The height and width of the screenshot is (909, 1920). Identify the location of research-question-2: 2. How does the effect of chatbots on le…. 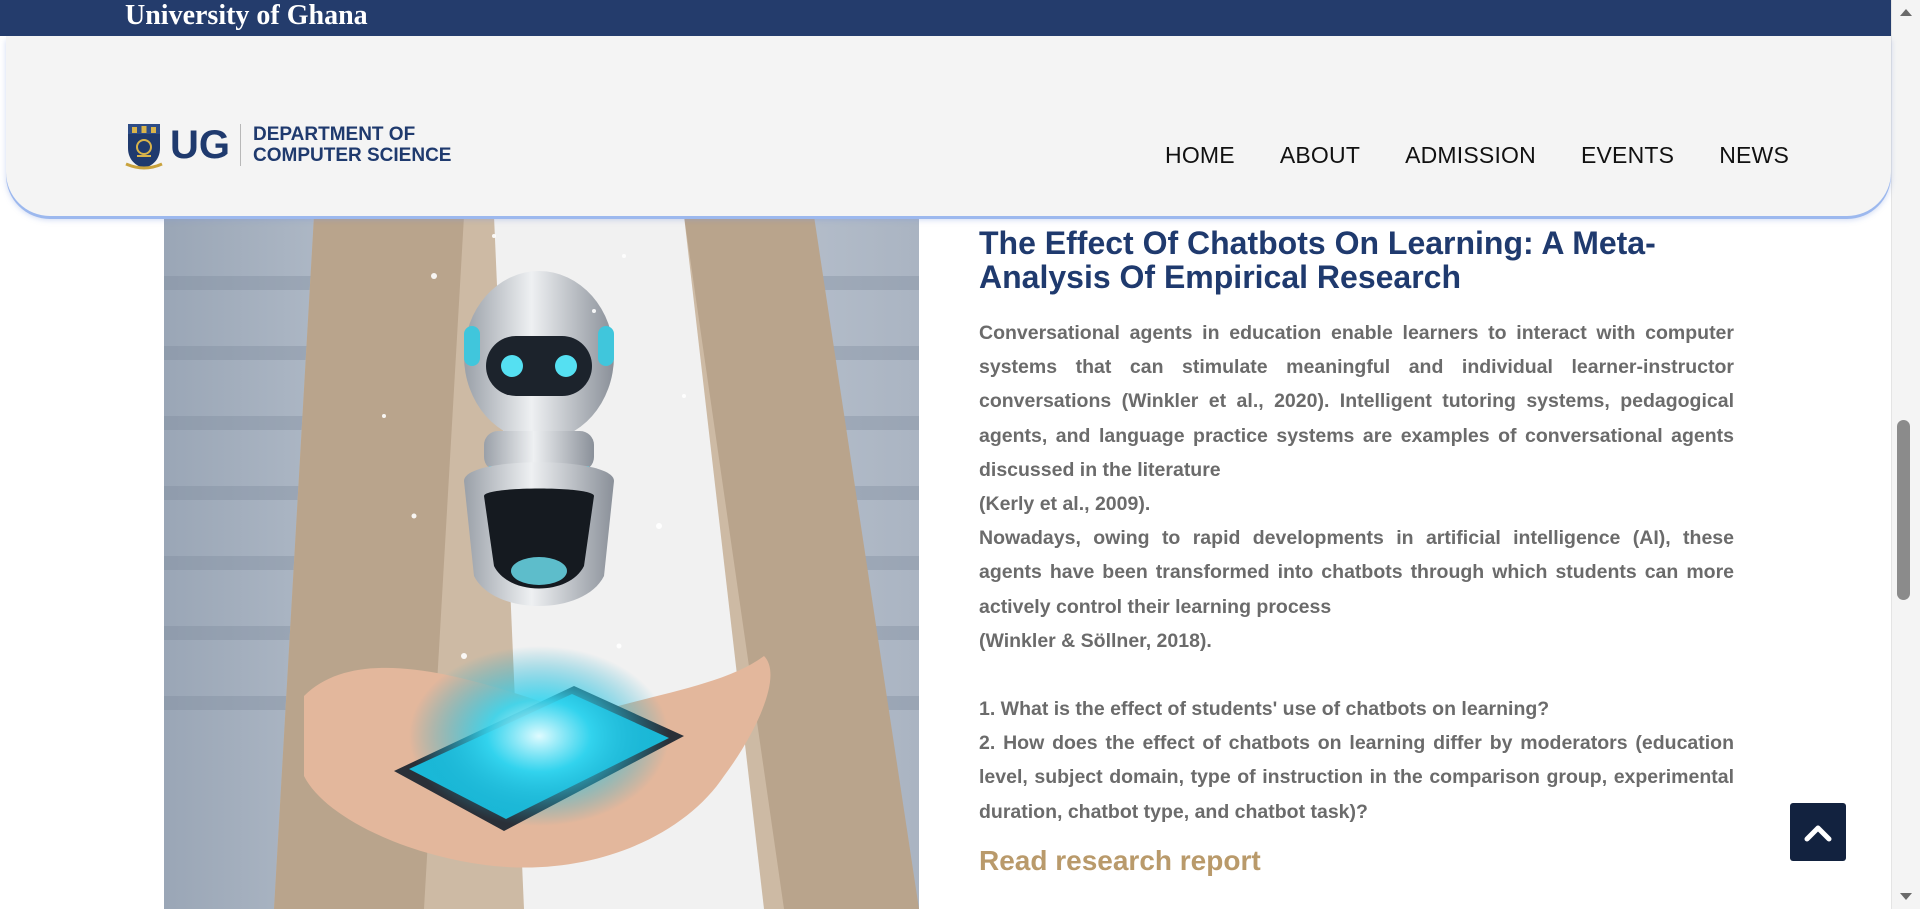
(1356, 777).